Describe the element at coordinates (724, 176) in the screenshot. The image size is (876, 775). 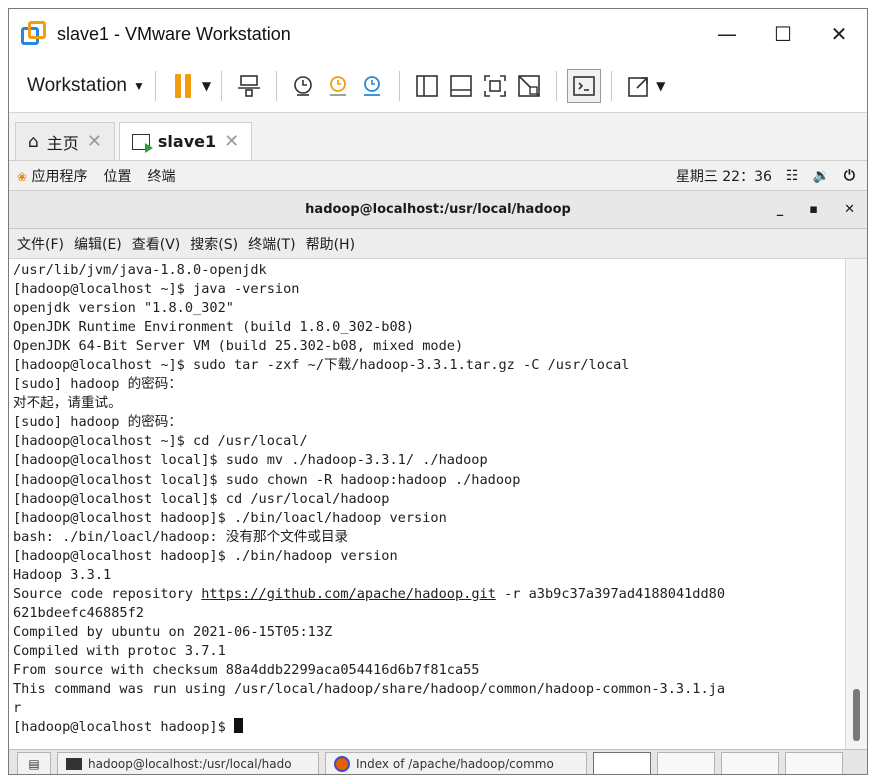
I see `clock: 星期三 22：36` at that location.